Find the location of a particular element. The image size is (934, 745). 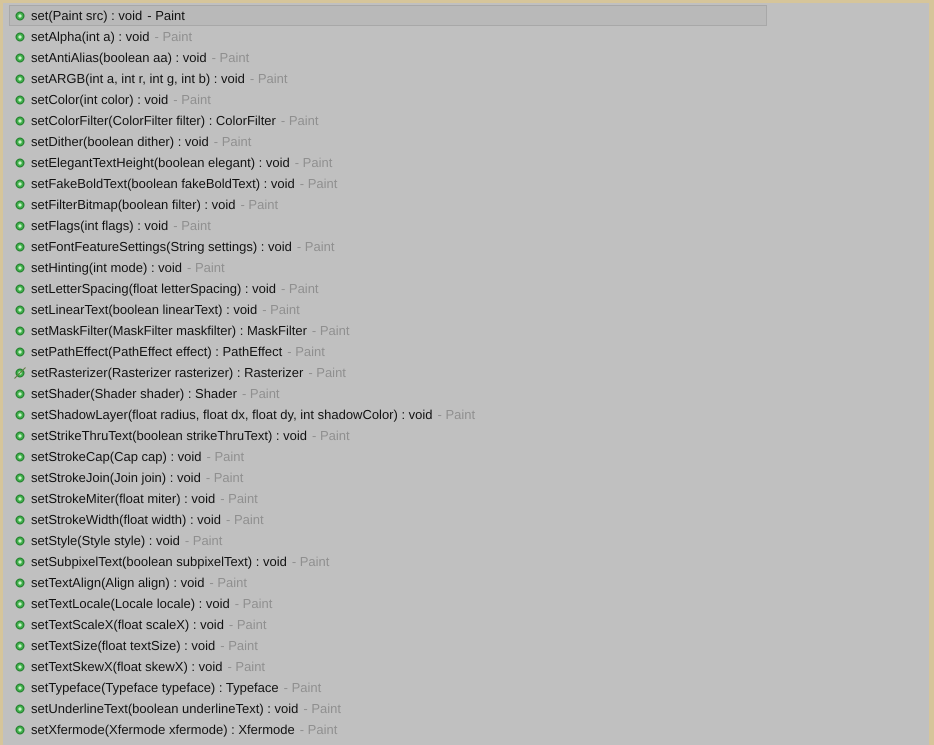

method-signature: setShadowLayer(float radius, float dx, float dy, int shadowColor) : void is located at coordinates (232, 414).